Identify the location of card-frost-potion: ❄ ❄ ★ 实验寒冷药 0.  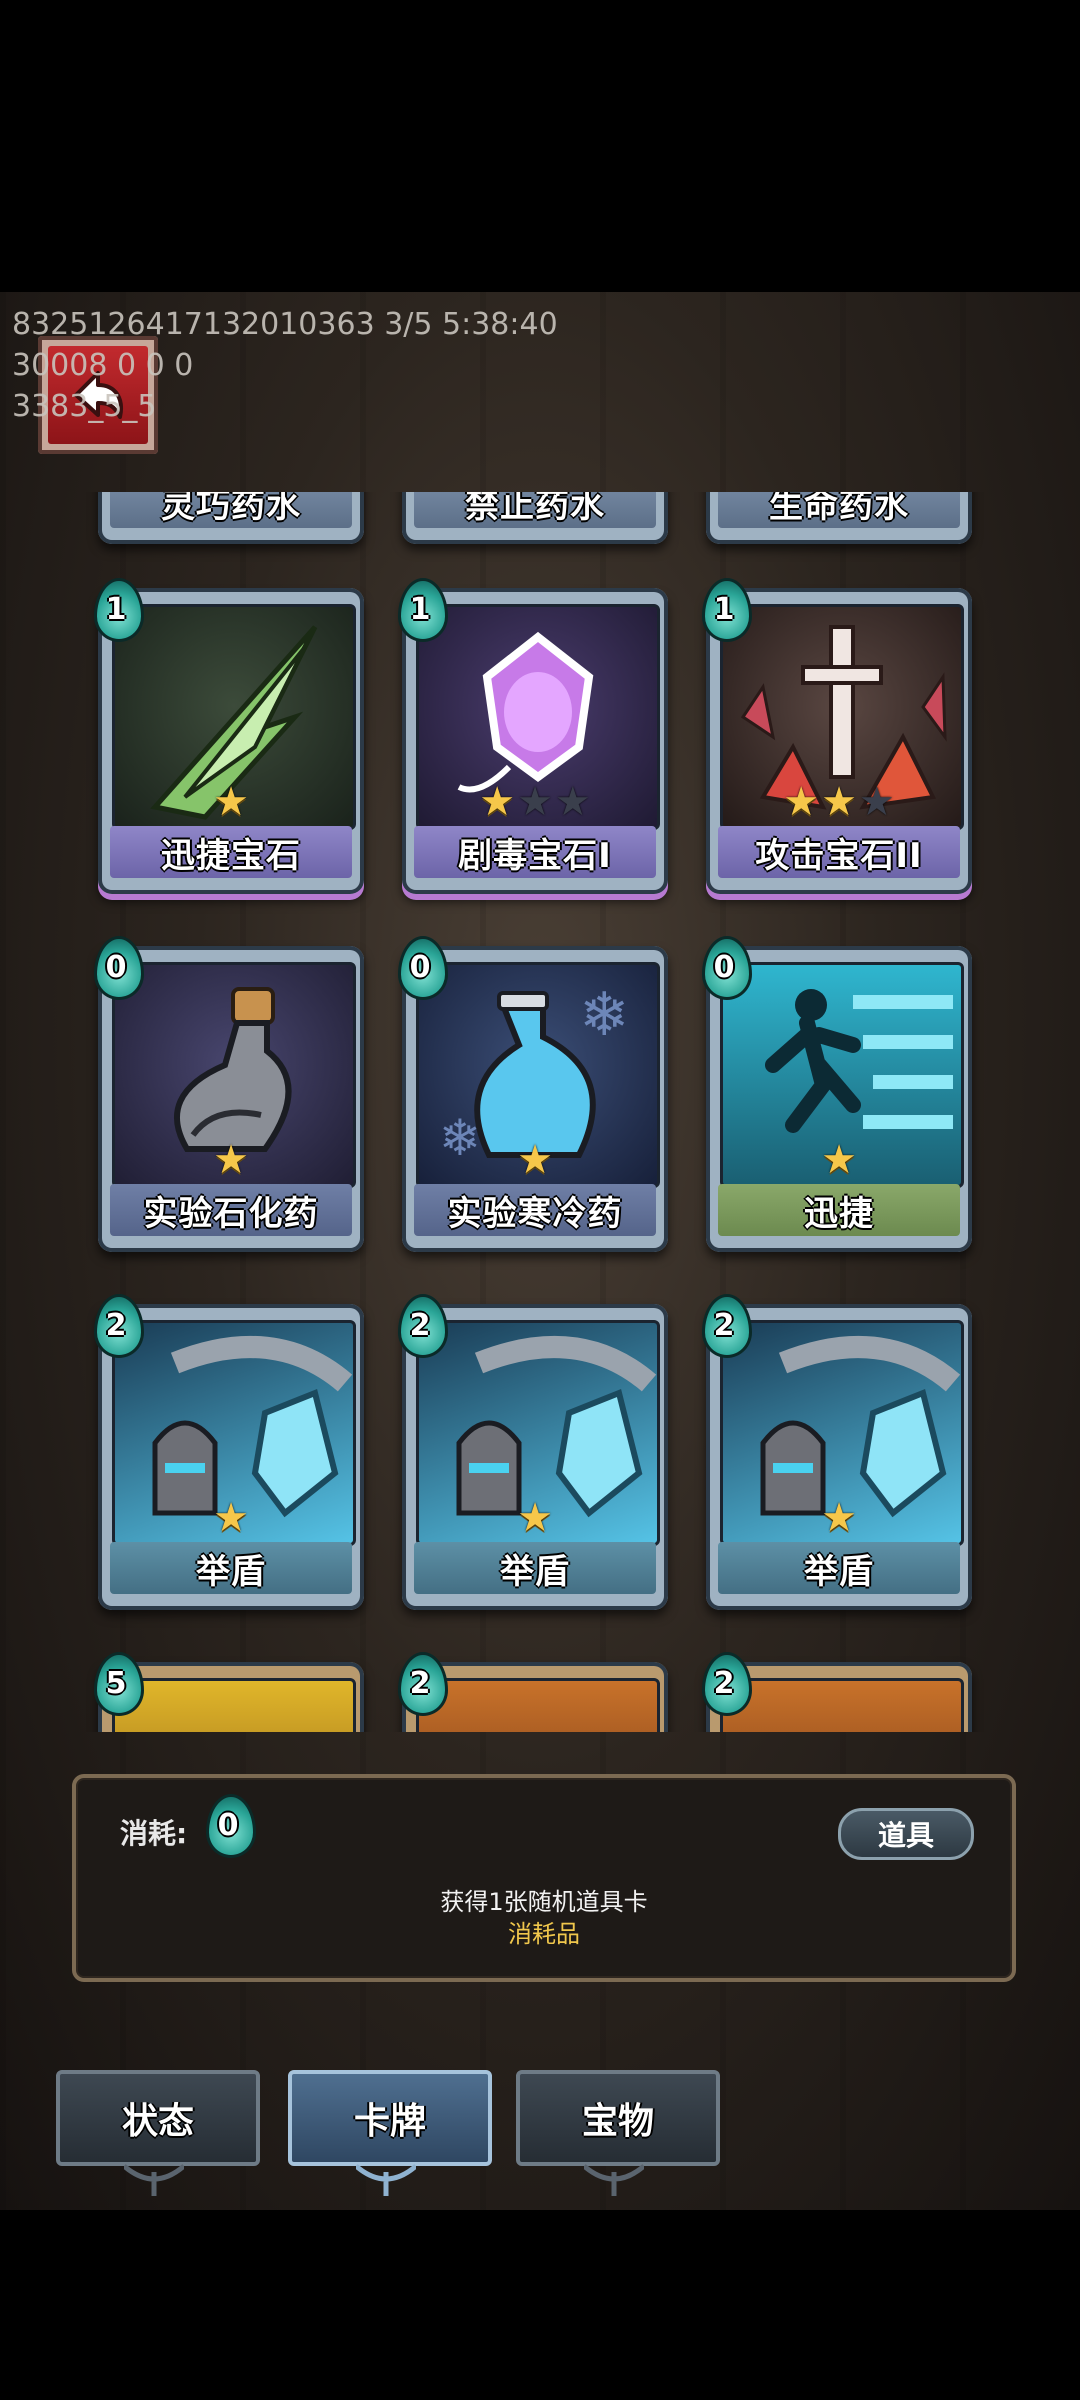
(533, 1097).